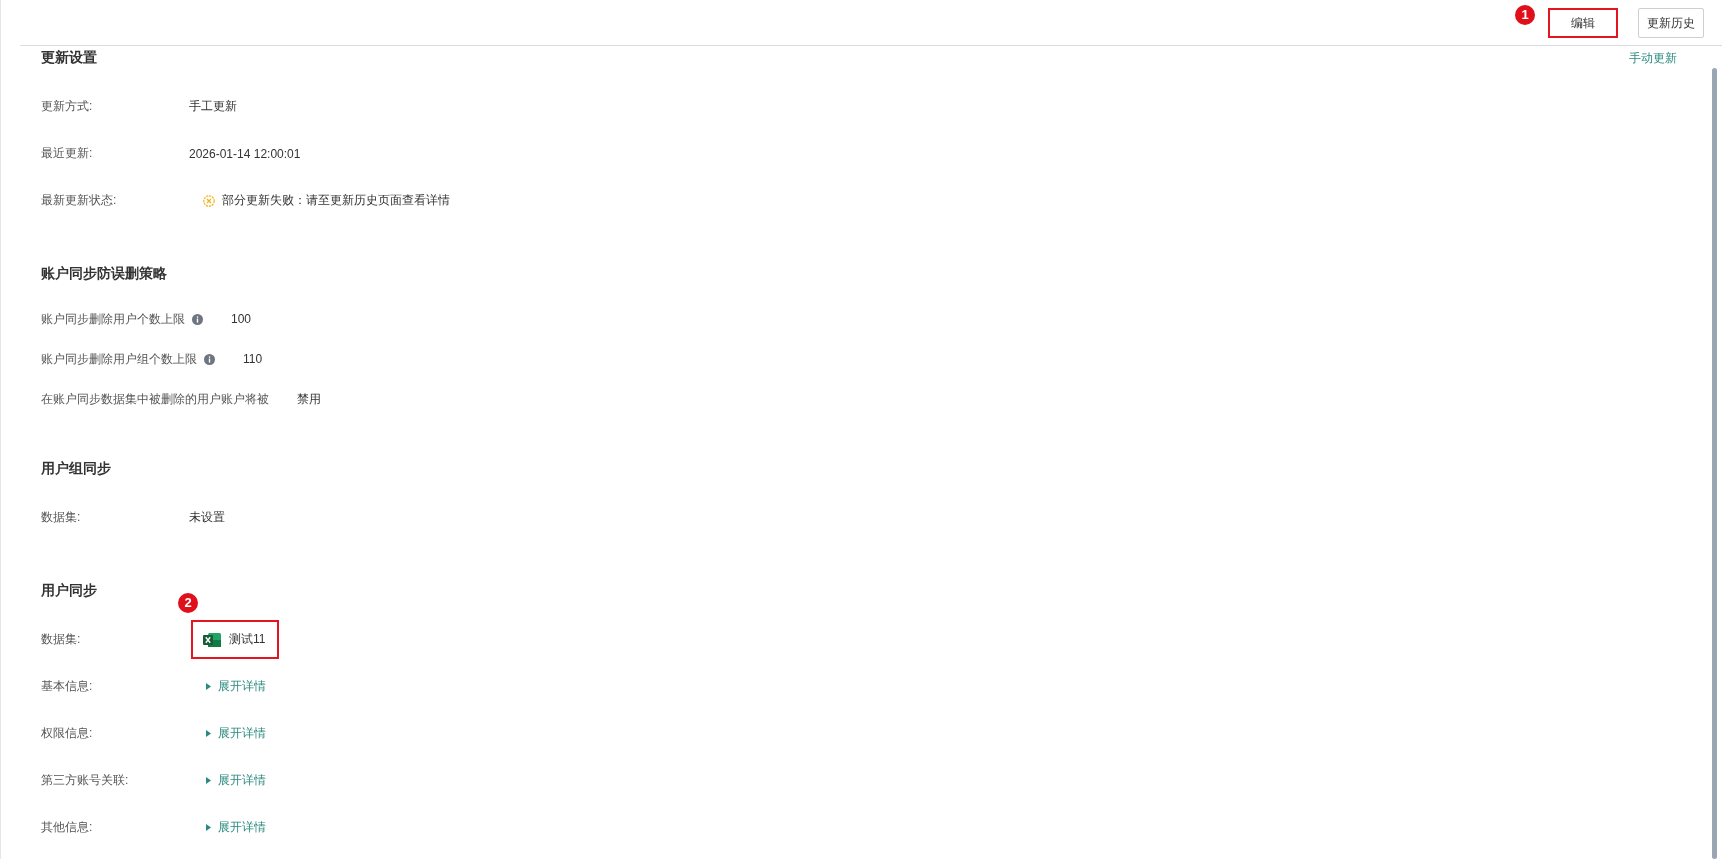  What do you see at coordinates (309, 399) in the screenshot?
I see `field-value: 禁用` at bounding box center [309, 399].